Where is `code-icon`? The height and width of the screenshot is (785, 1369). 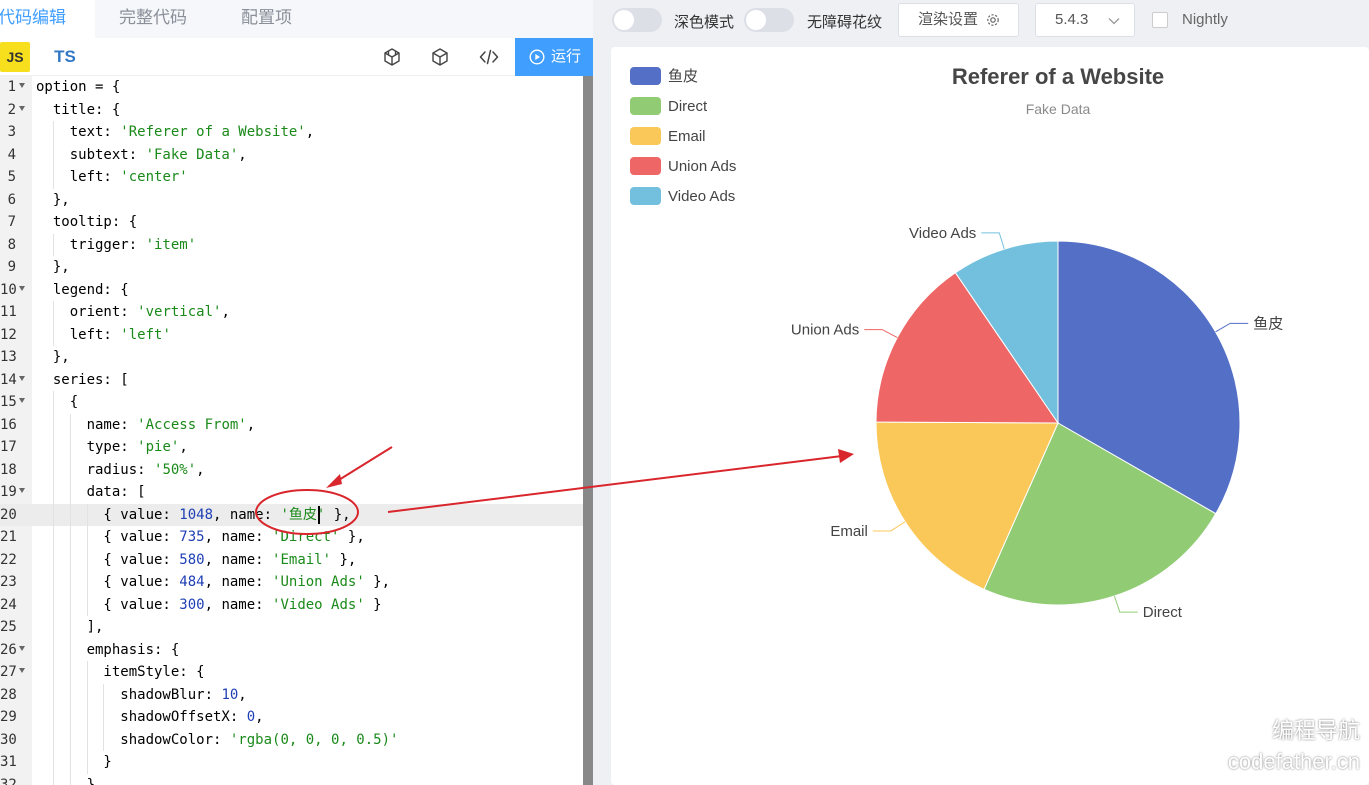
code-icon is located at coordinates (489, 57).